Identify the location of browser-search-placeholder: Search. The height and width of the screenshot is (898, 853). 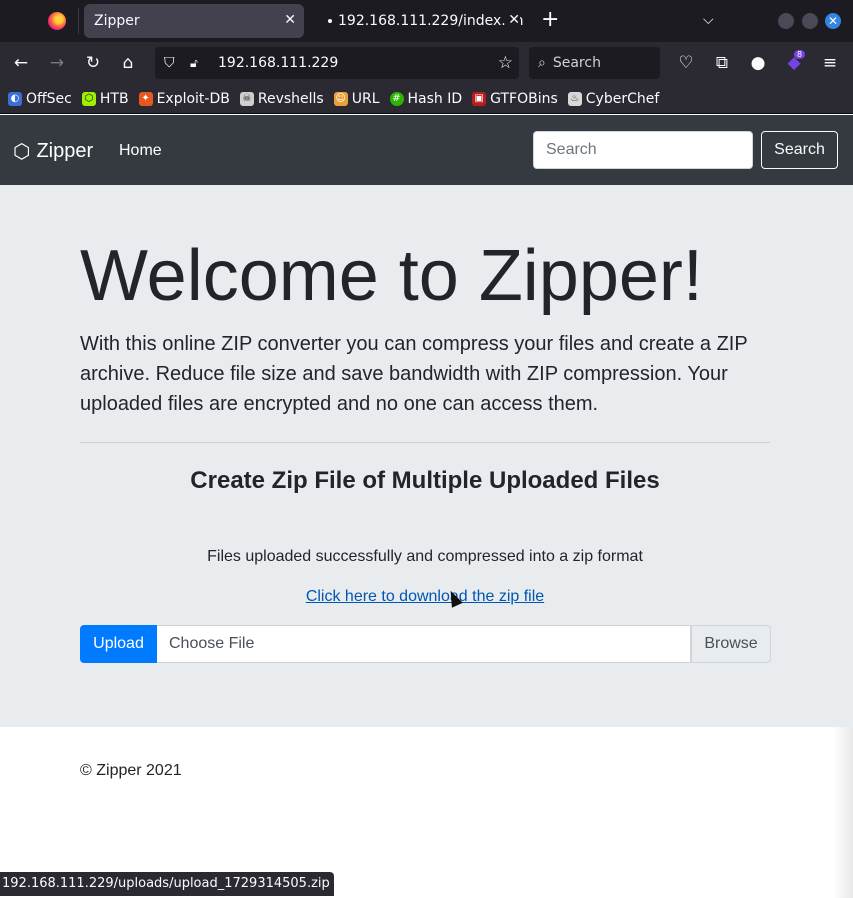
(576, 63).